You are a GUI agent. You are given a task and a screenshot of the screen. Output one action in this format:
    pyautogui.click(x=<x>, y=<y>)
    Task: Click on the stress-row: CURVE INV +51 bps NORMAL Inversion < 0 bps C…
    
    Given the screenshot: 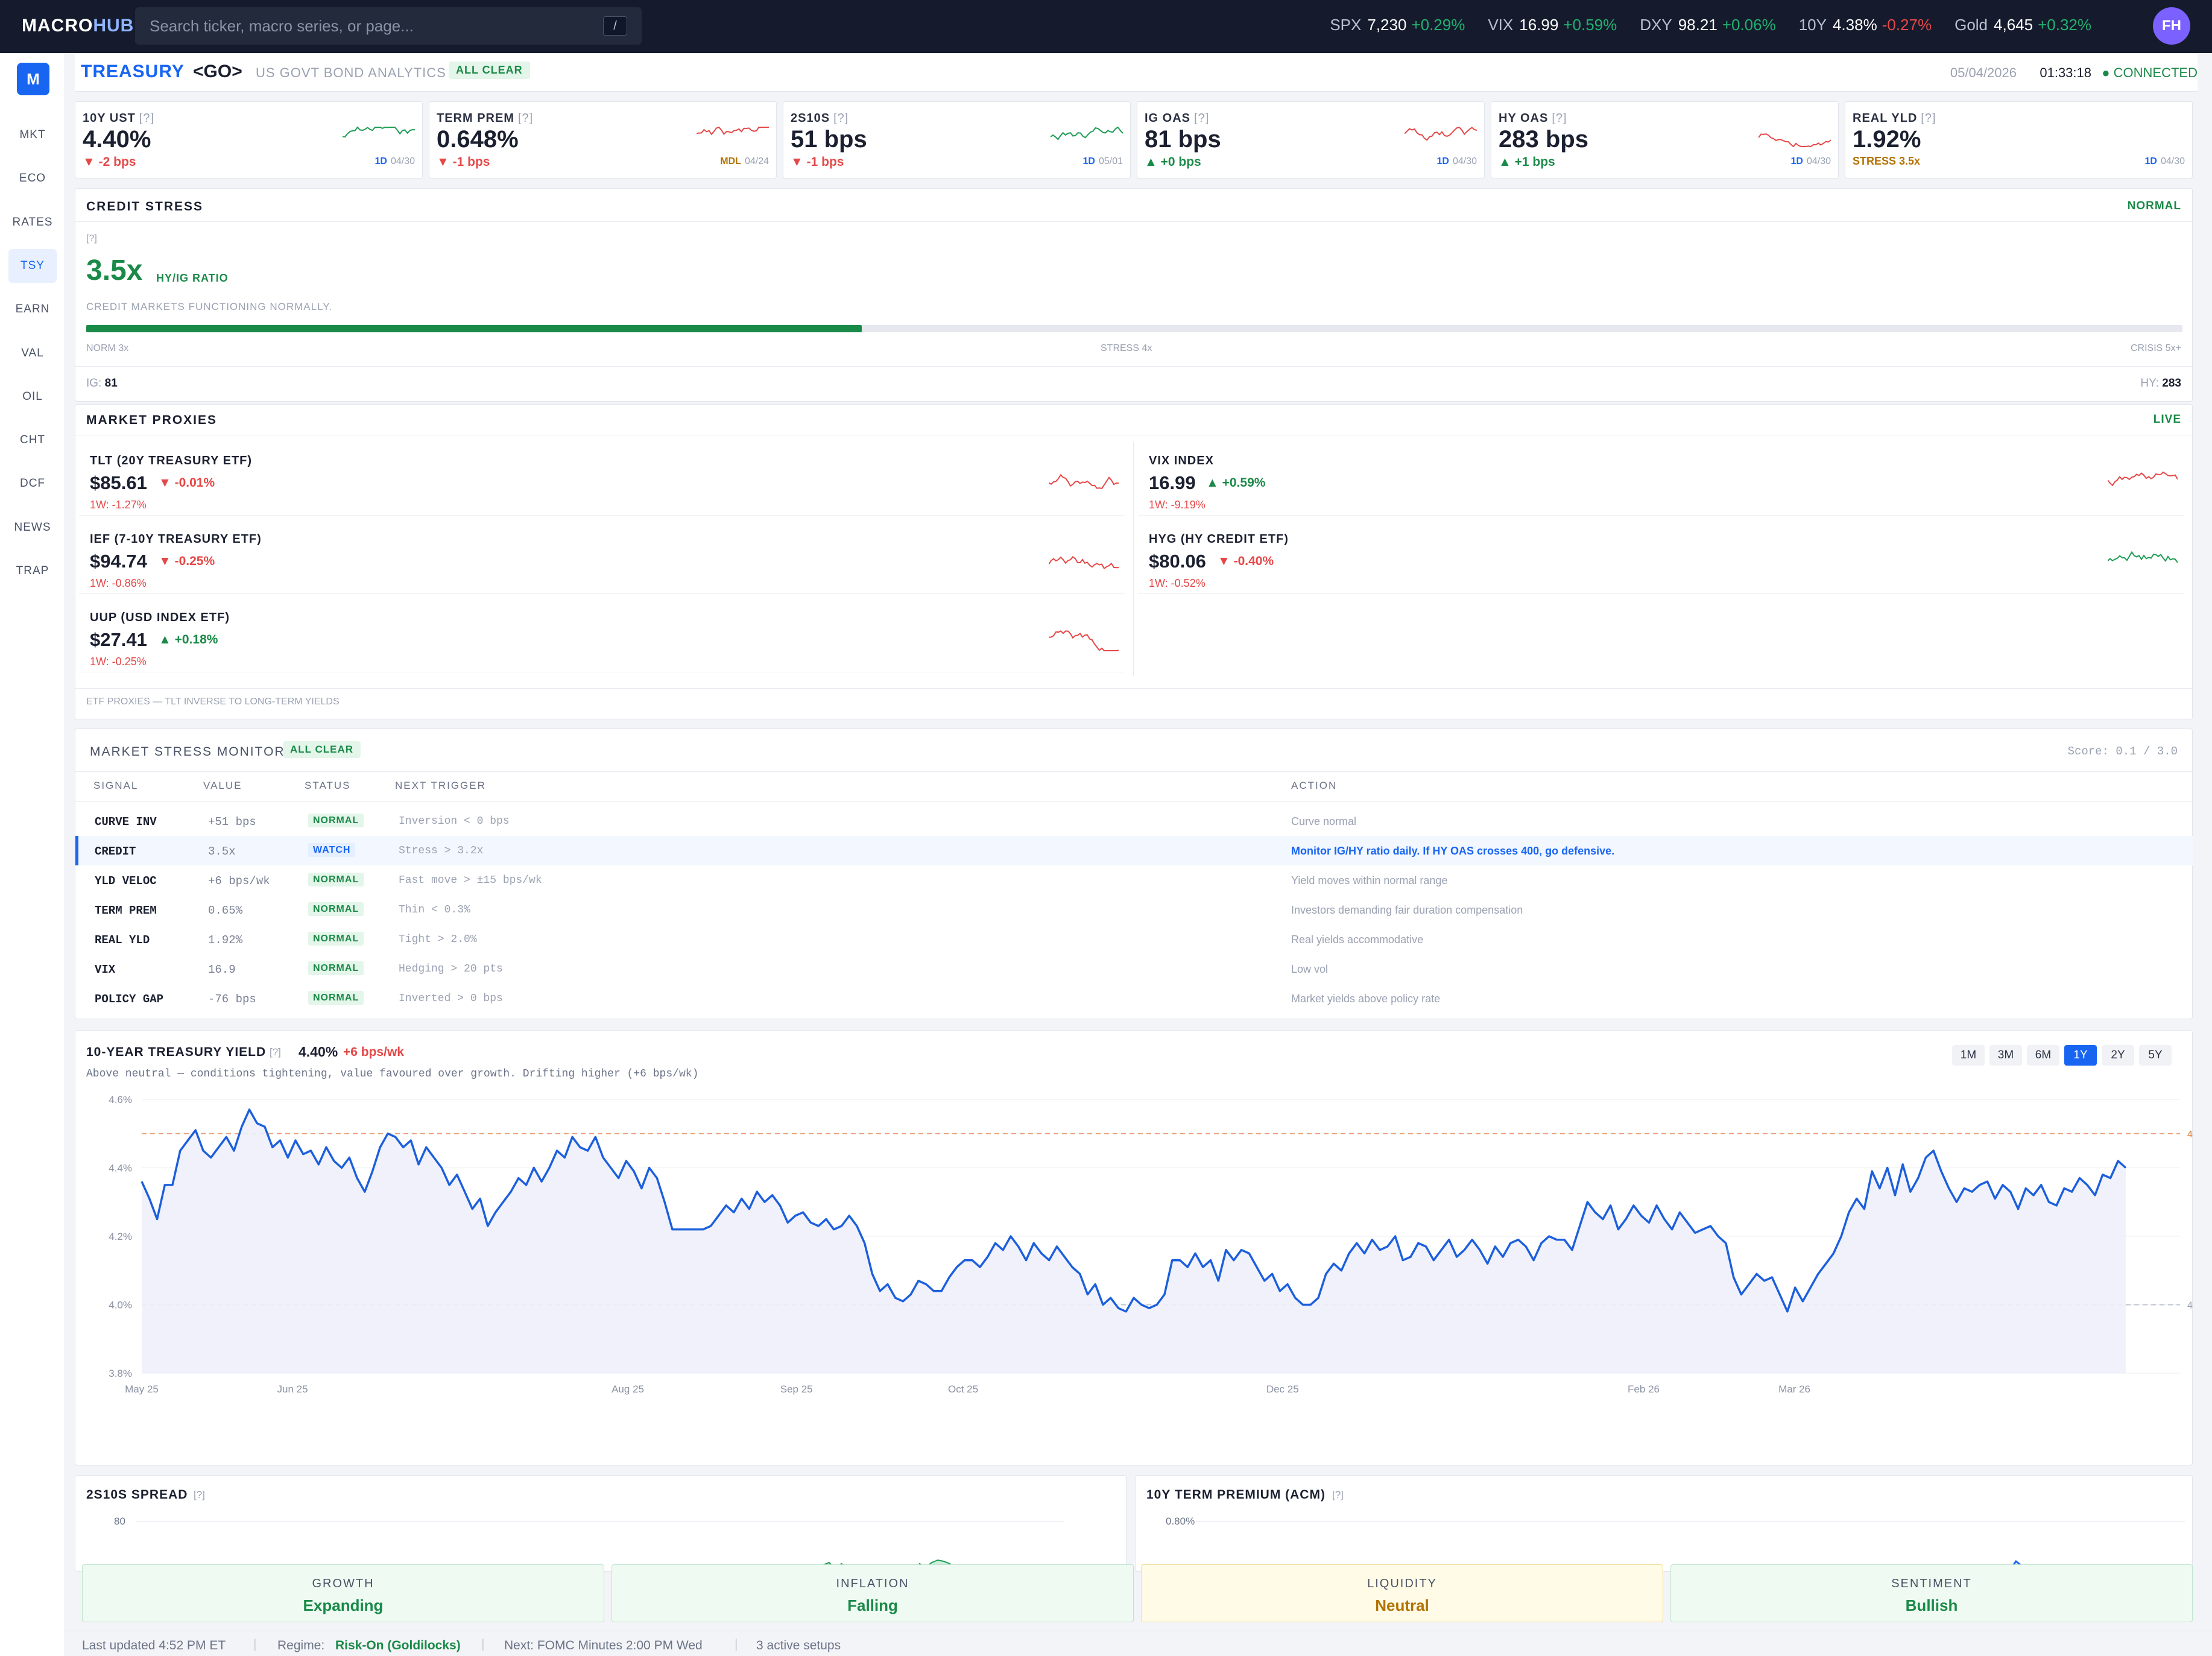 What is the action you would take?
    pyautogui.click(x=1134, y=821)
    